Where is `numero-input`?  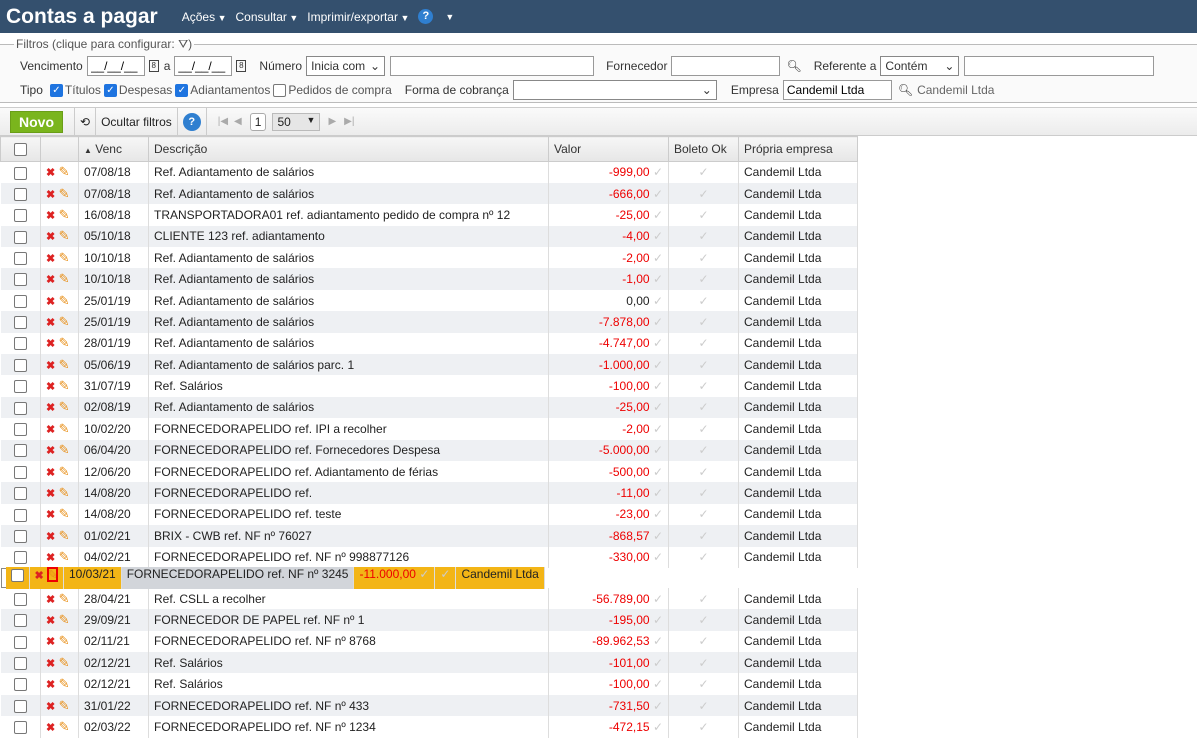
numero-input is located at coordinates (492, 66).